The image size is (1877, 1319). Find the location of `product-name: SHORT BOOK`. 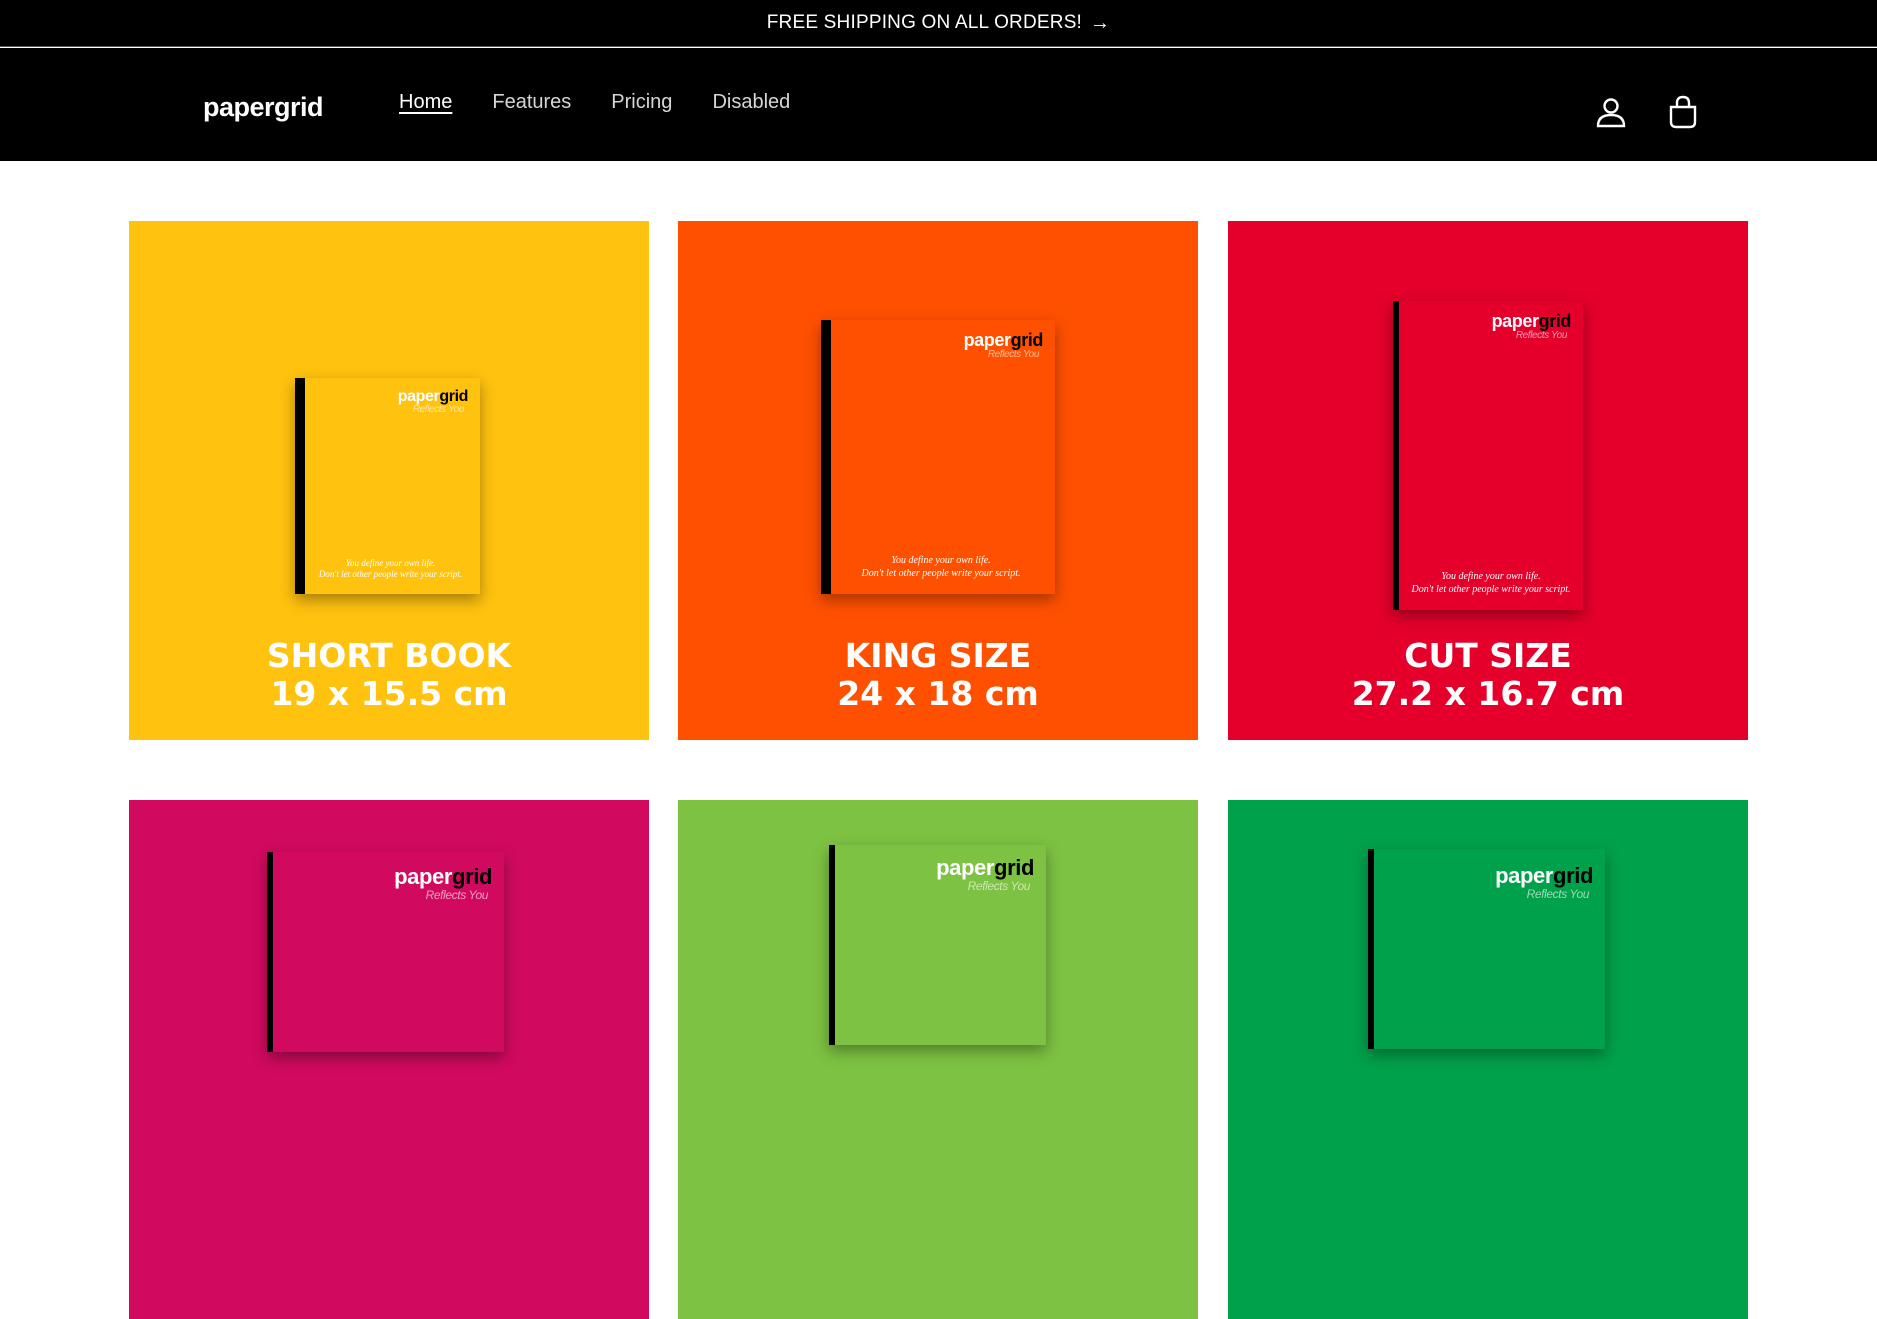

product-name: SHORT BOOK is located at coordinates (389, 655).